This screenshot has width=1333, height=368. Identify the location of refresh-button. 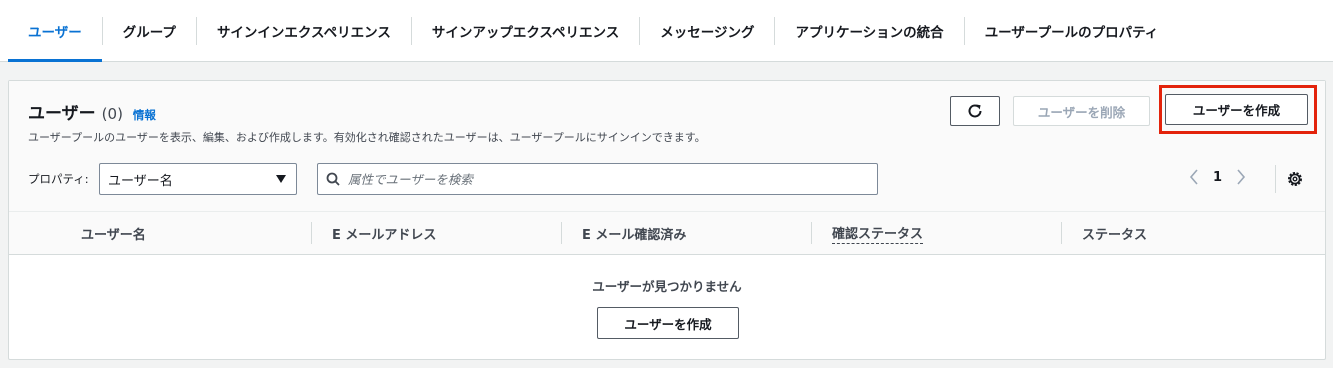
(975, 111).